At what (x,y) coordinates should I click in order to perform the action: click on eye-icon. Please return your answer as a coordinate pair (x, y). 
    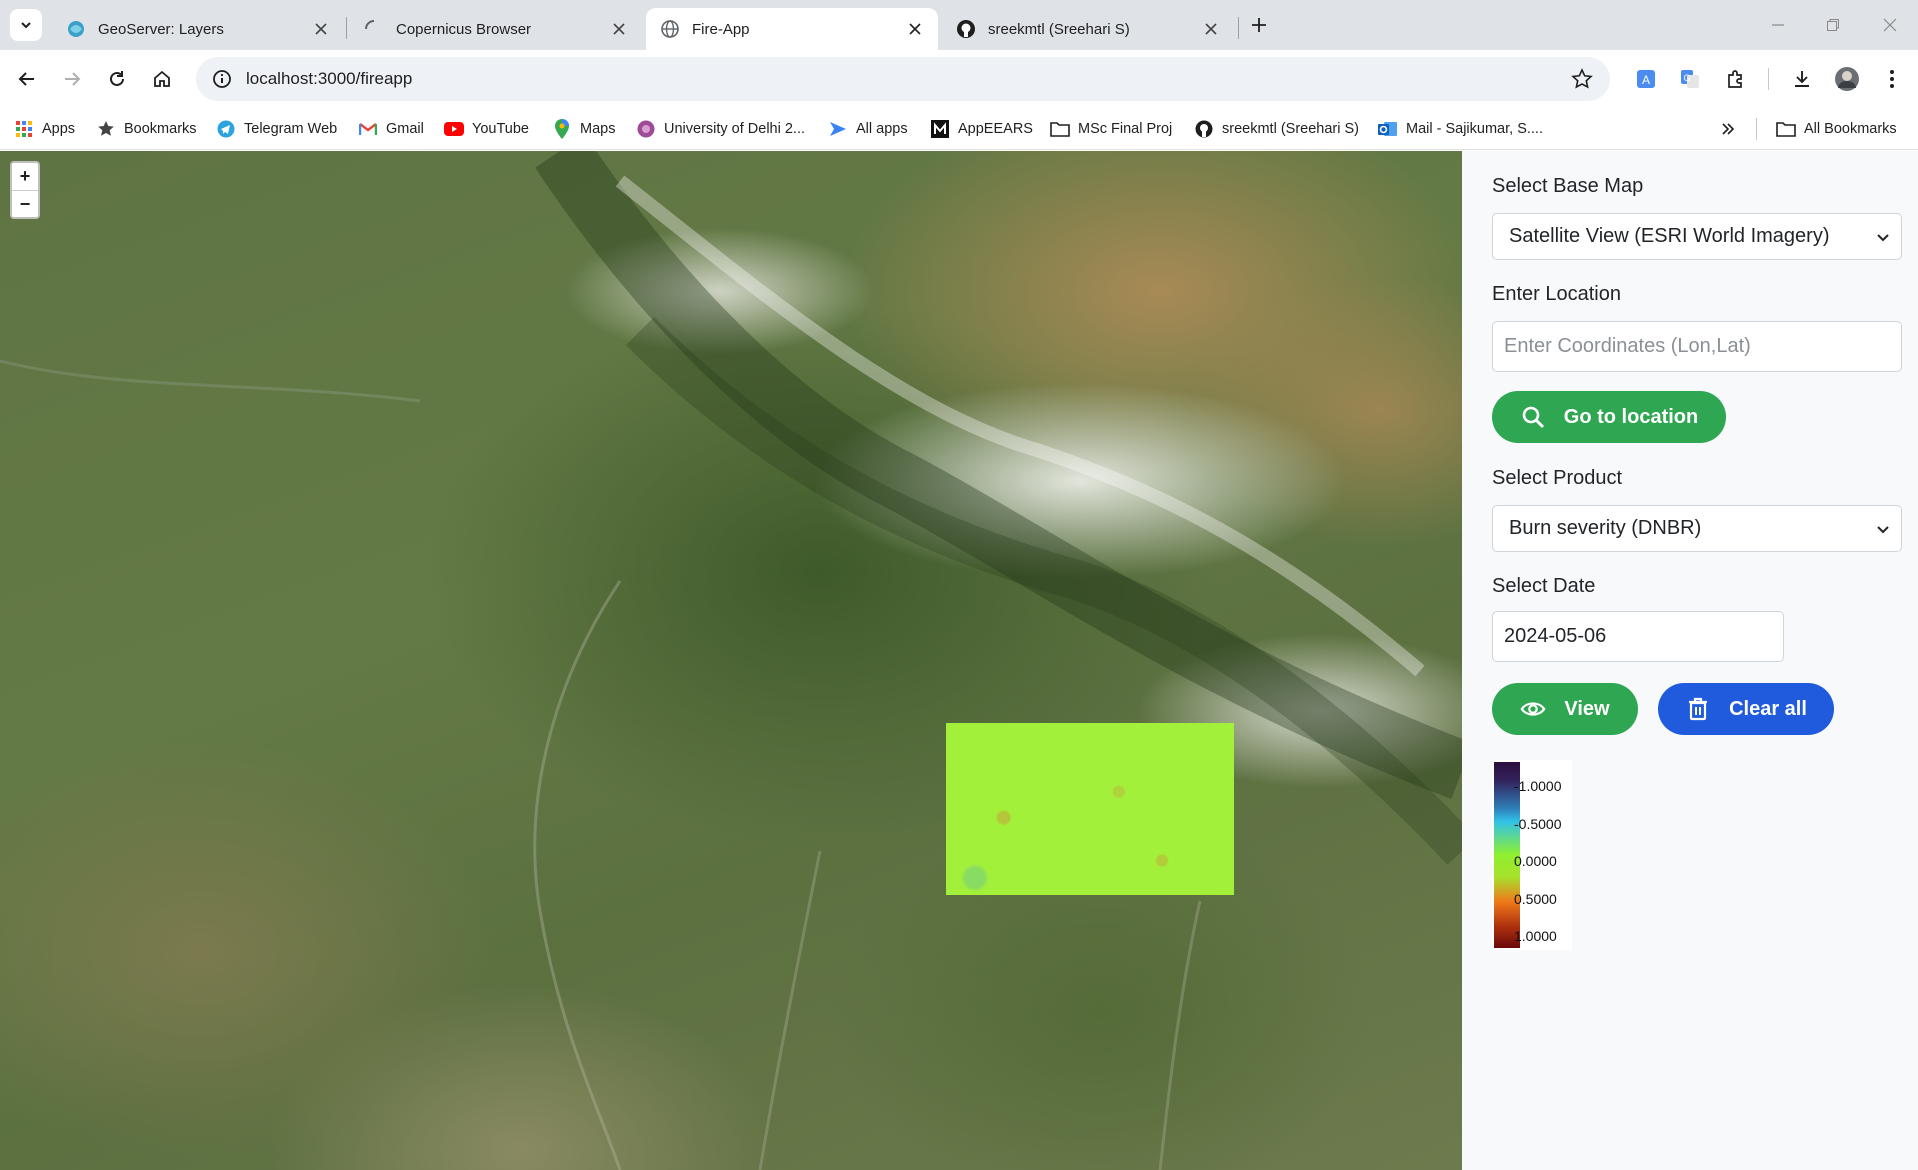
    Looking at the image, I should click on (1533, 709).